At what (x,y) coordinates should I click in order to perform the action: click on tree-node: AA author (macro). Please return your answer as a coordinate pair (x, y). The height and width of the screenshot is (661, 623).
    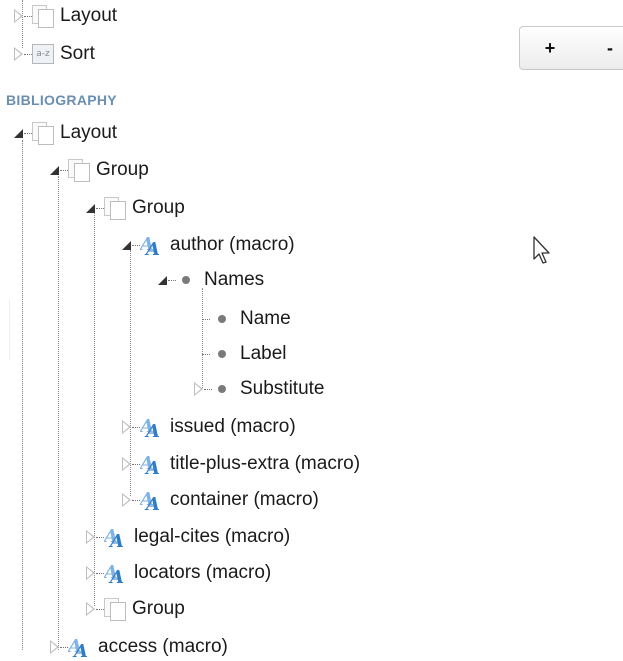
    Looking at the image, I should click on (208, 245).